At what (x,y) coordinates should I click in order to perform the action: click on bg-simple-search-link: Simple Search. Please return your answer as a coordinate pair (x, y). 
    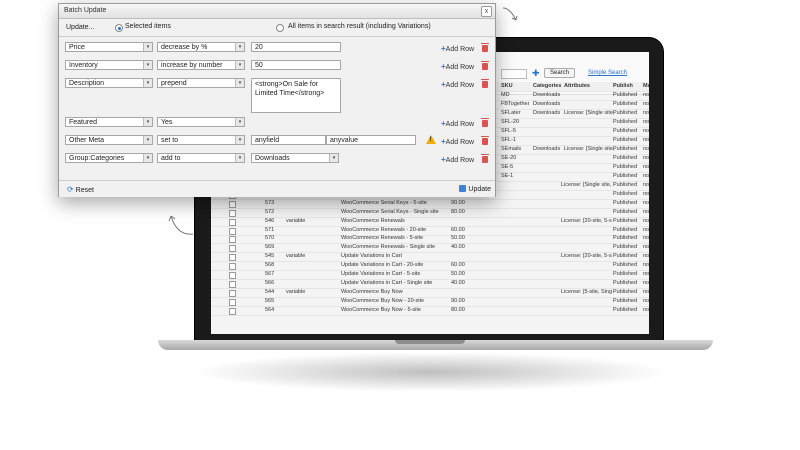
    Looking at the image, I should click on (607, 73).